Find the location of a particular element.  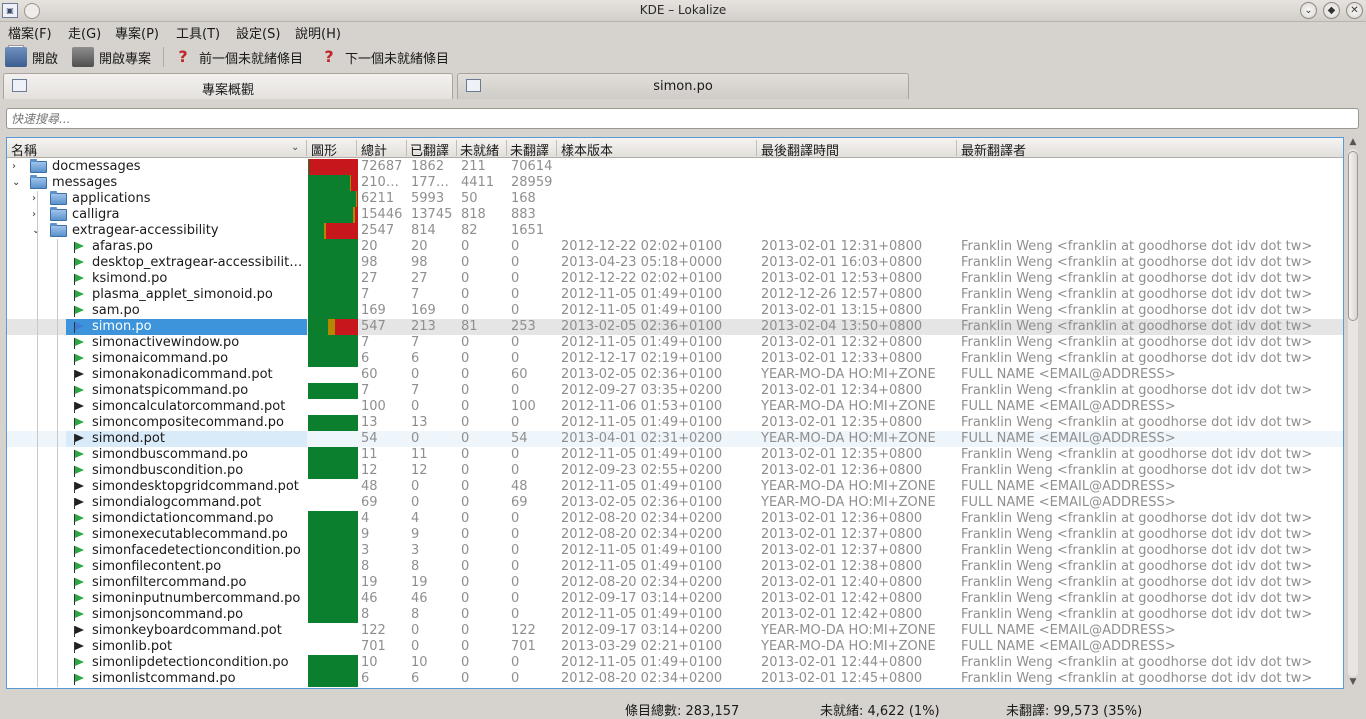

cell-translated: 6 is located at coordinates (415, 678).